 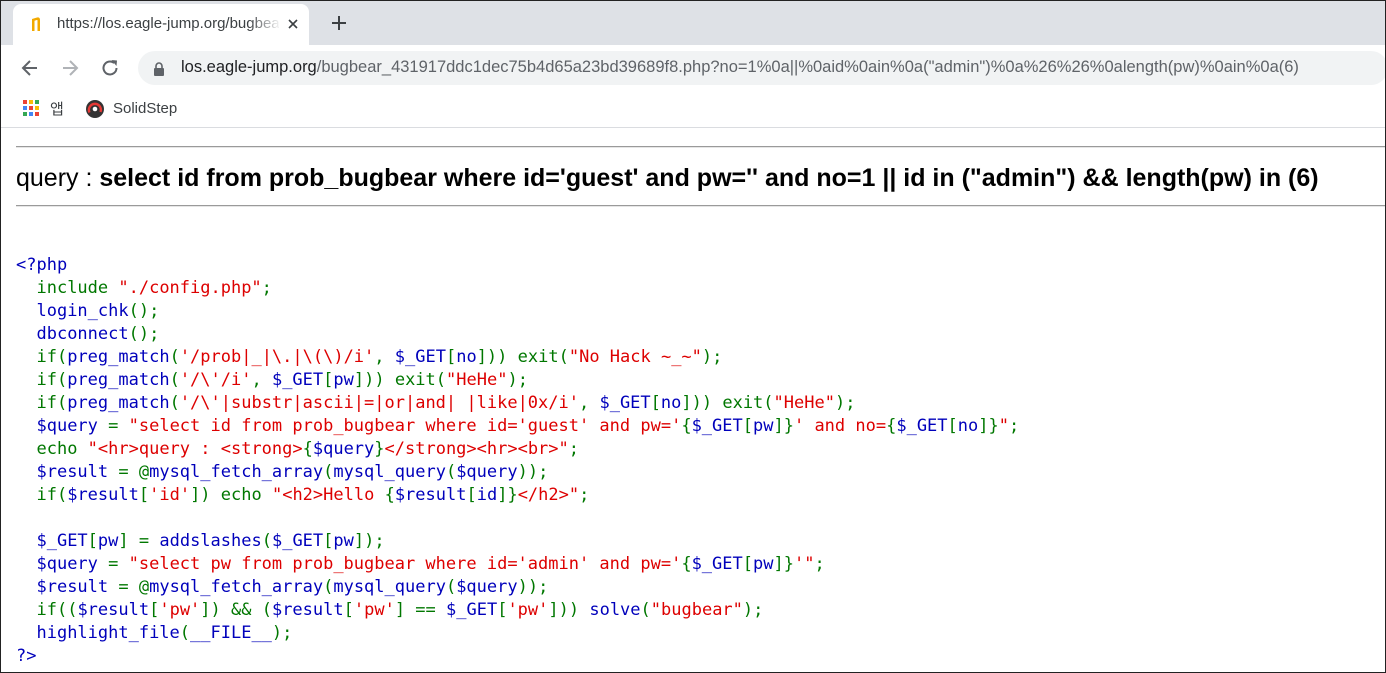 What do you see at coordinates (118, 564) in the screenshot?
I see `code-token: =` at bounding box center [118, 564].